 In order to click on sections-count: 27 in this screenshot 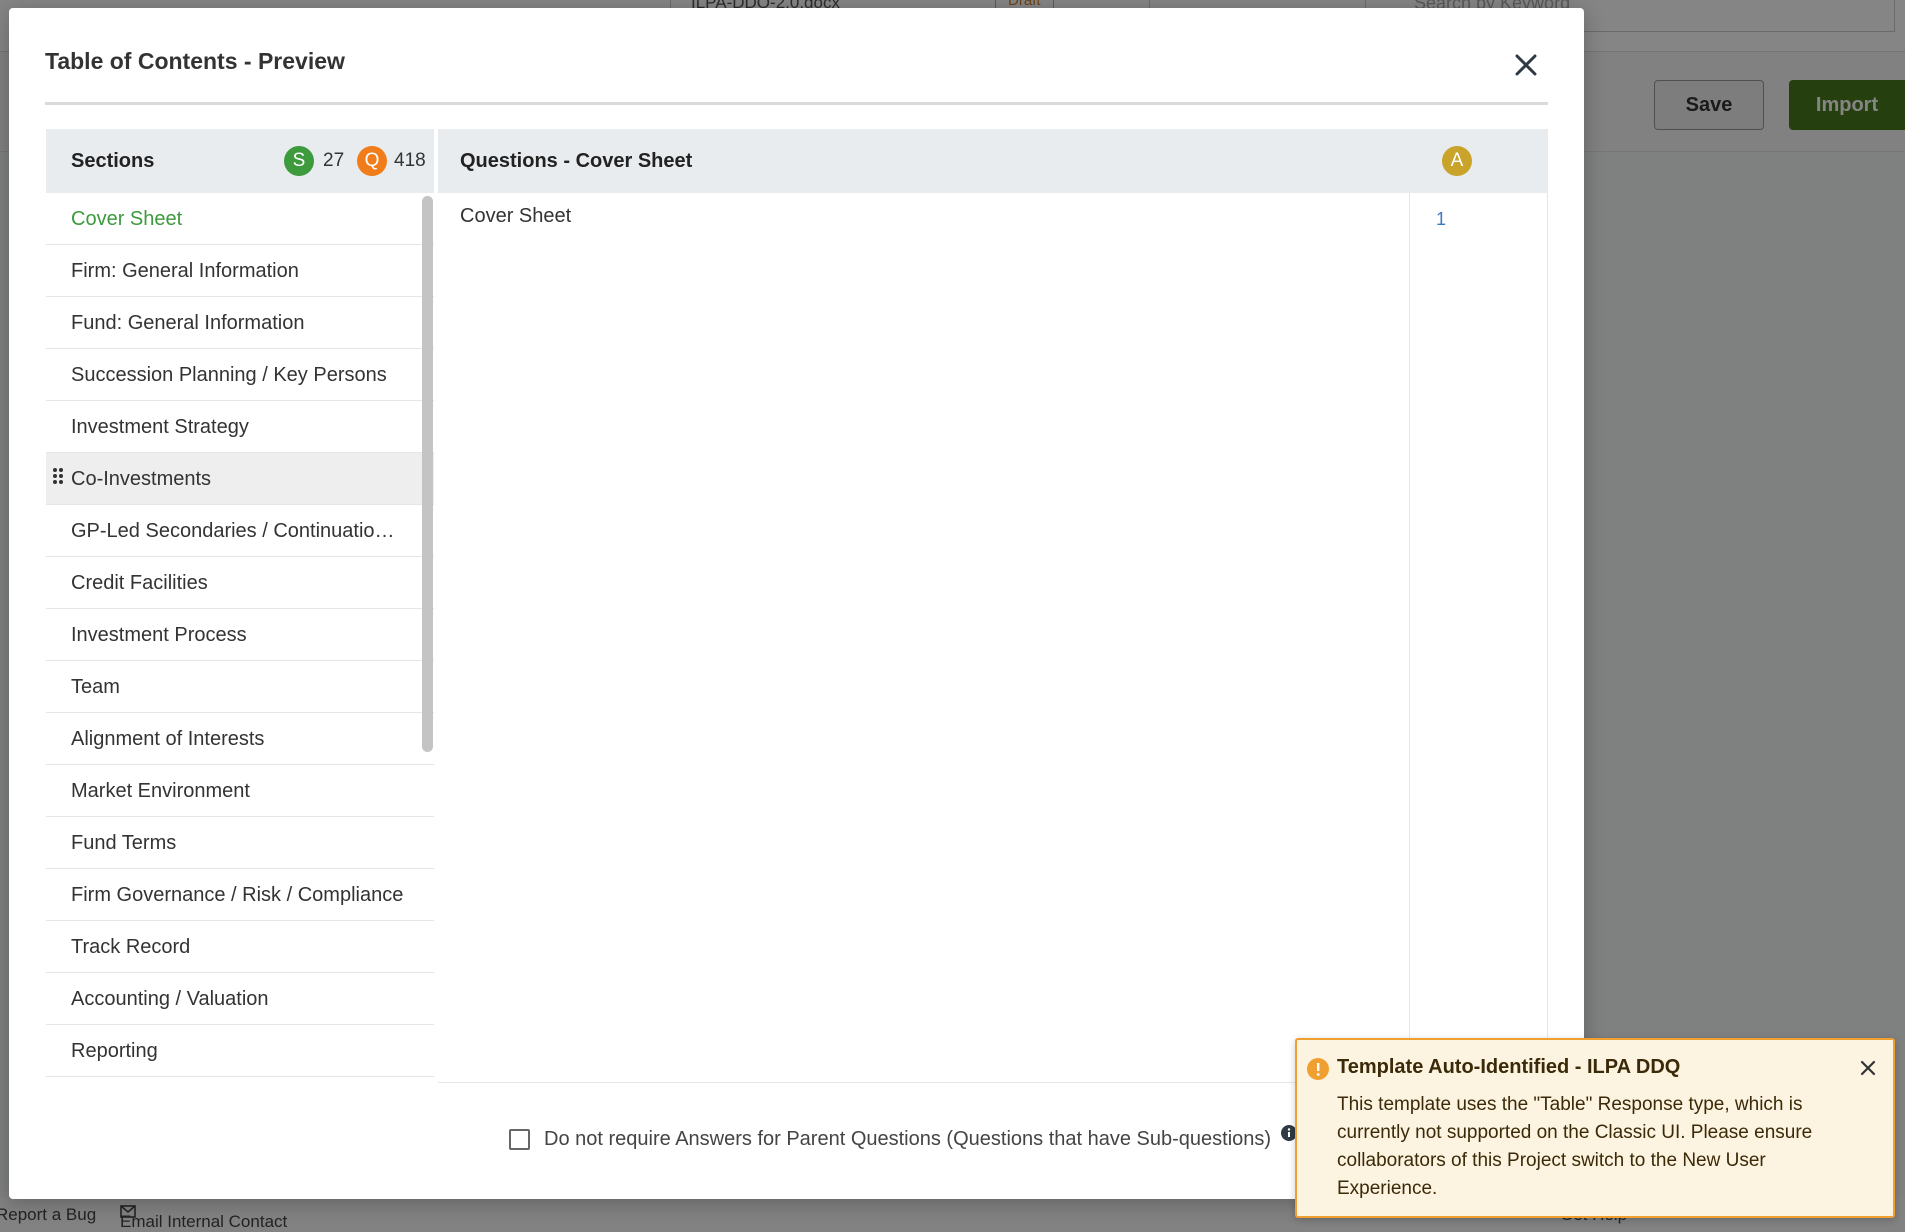, I will do `click(334, 160)`.